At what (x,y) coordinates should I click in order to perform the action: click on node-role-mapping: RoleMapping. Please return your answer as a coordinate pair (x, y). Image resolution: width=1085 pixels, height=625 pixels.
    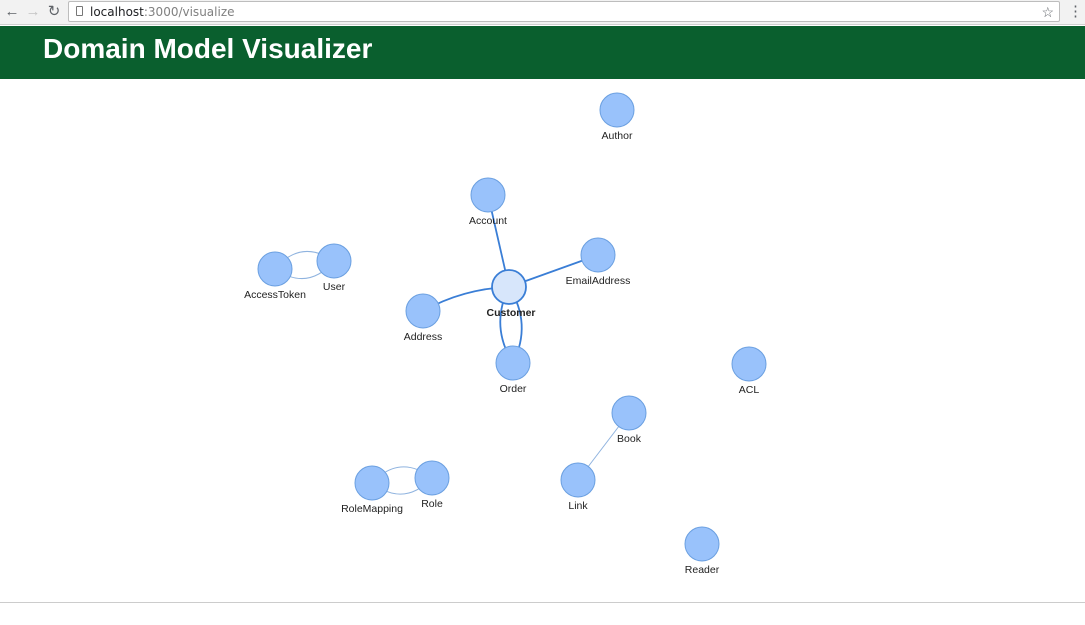
    Looking at the image, I should click on (372, 490).